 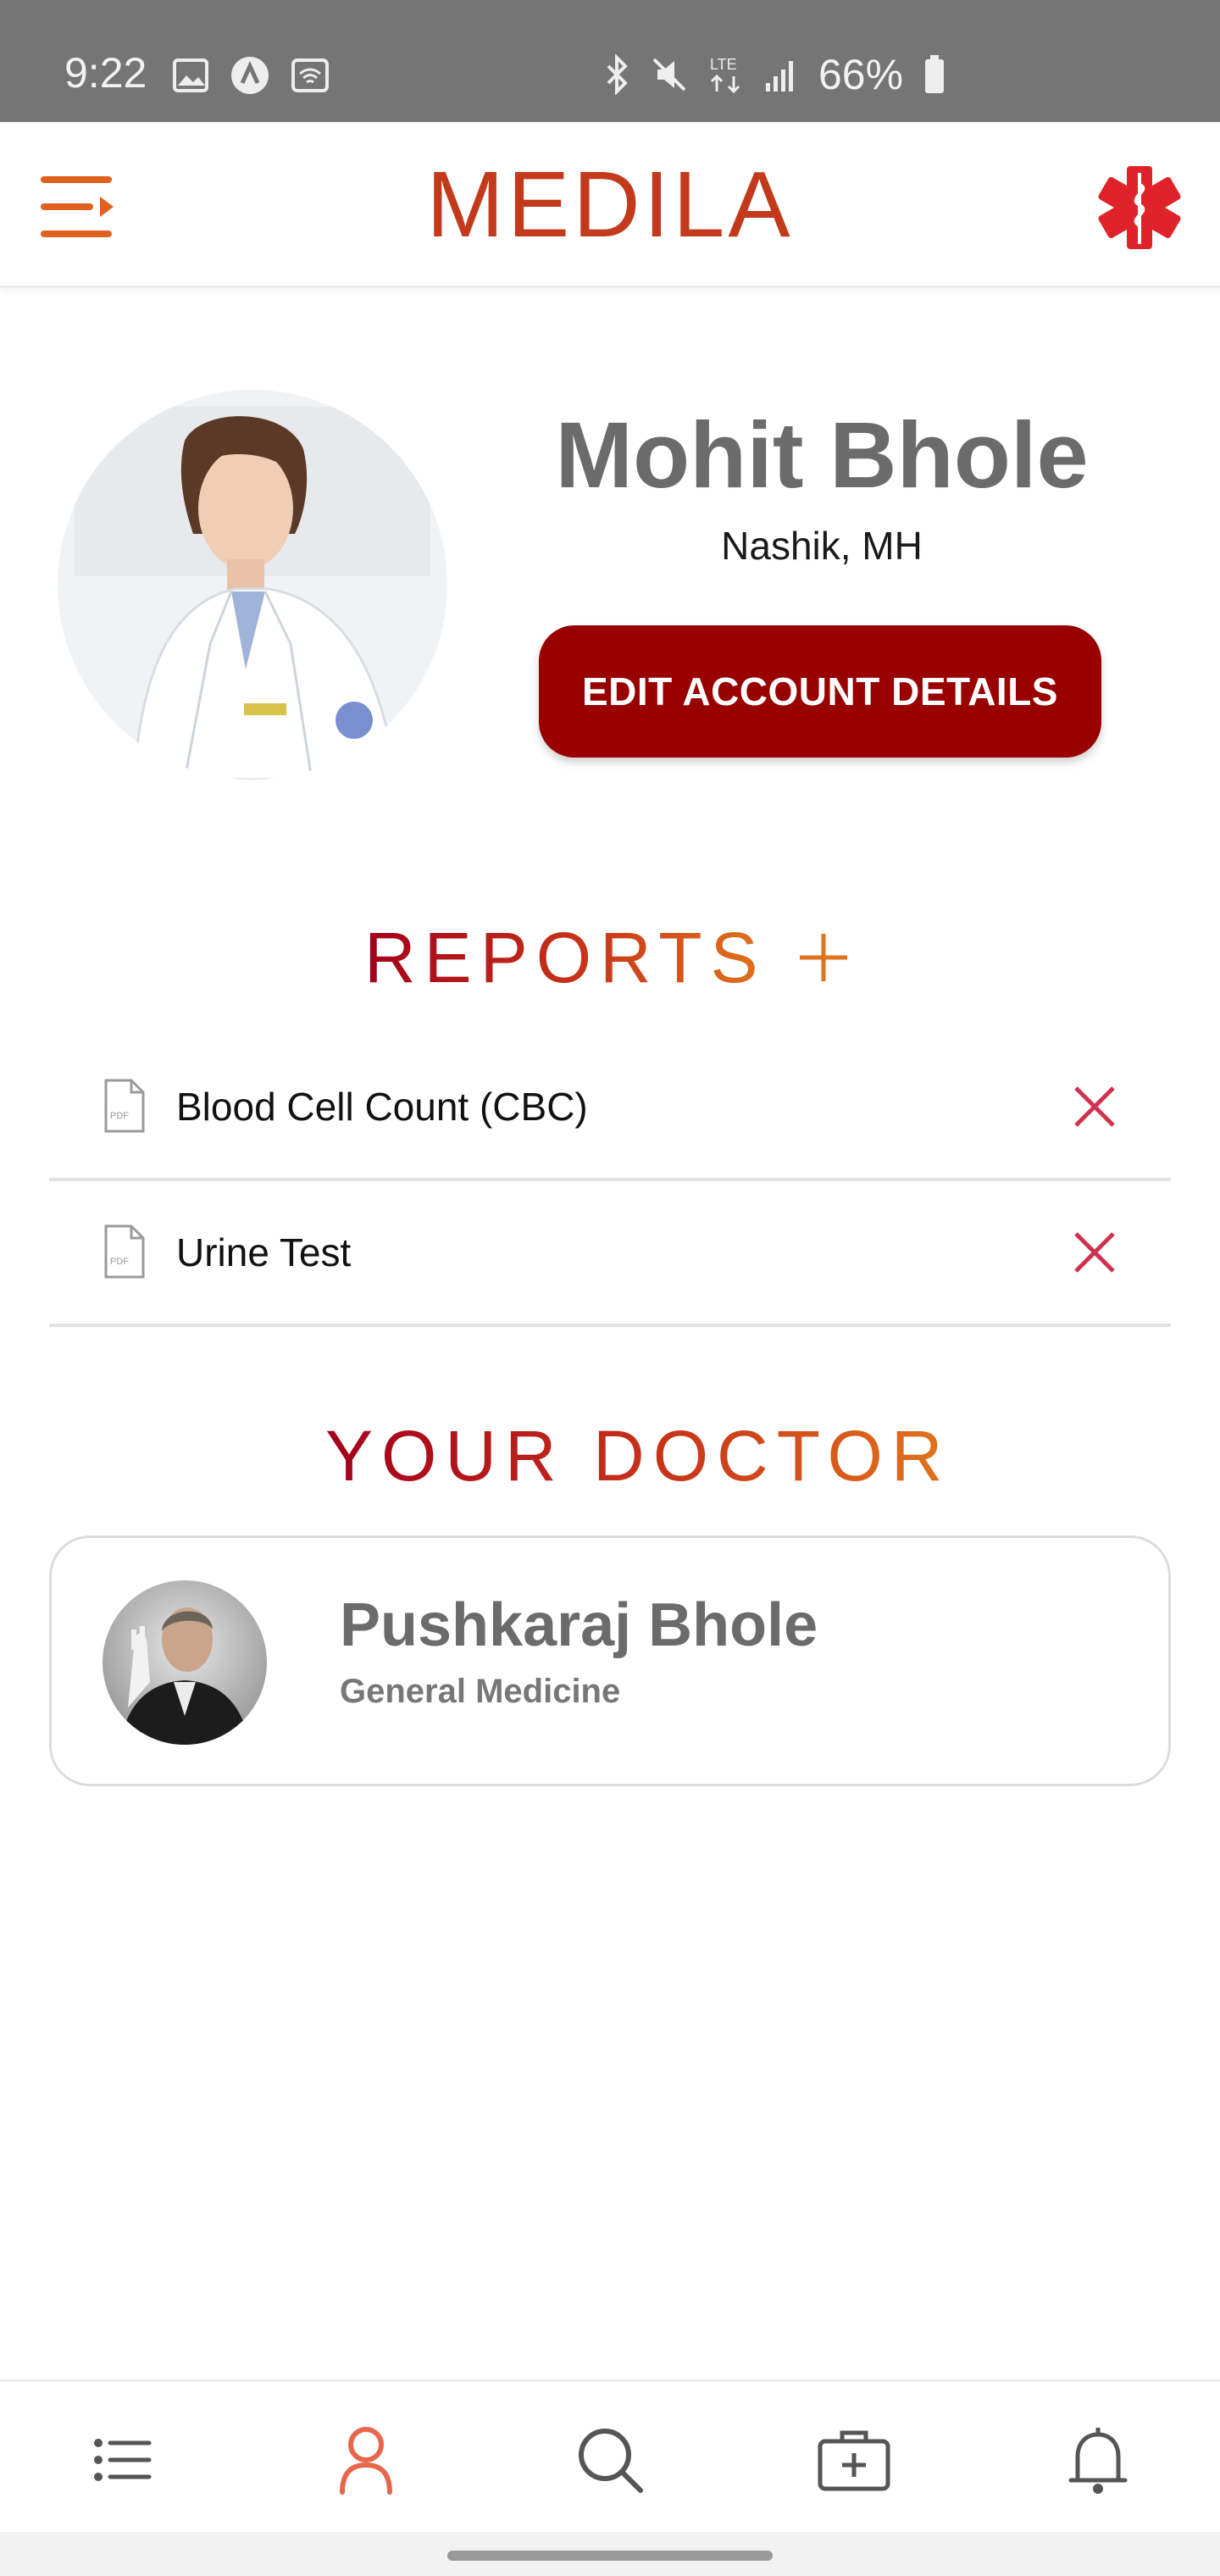 I want to click on reports-heading: REPORTS, so click(x=565, y=957).